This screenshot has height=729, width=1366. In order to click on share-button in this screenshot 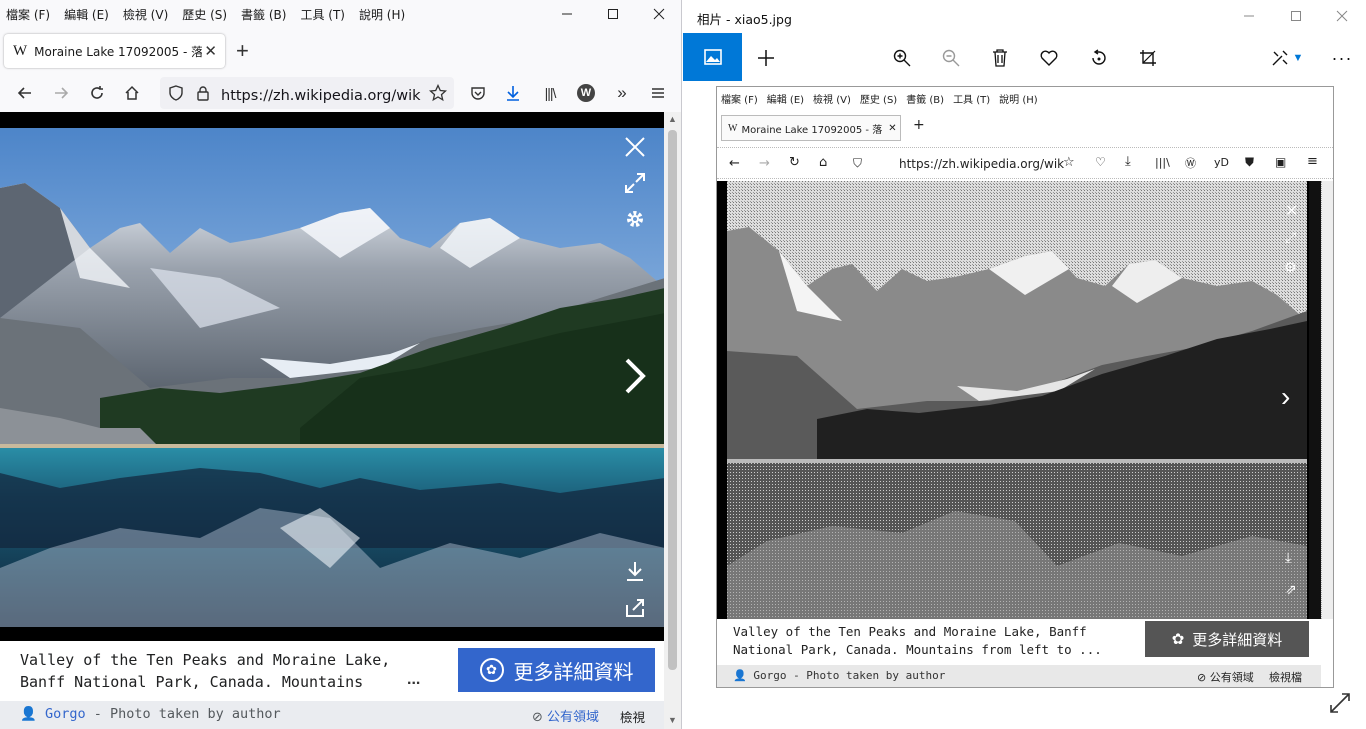, I will do `click(635, 608)`.